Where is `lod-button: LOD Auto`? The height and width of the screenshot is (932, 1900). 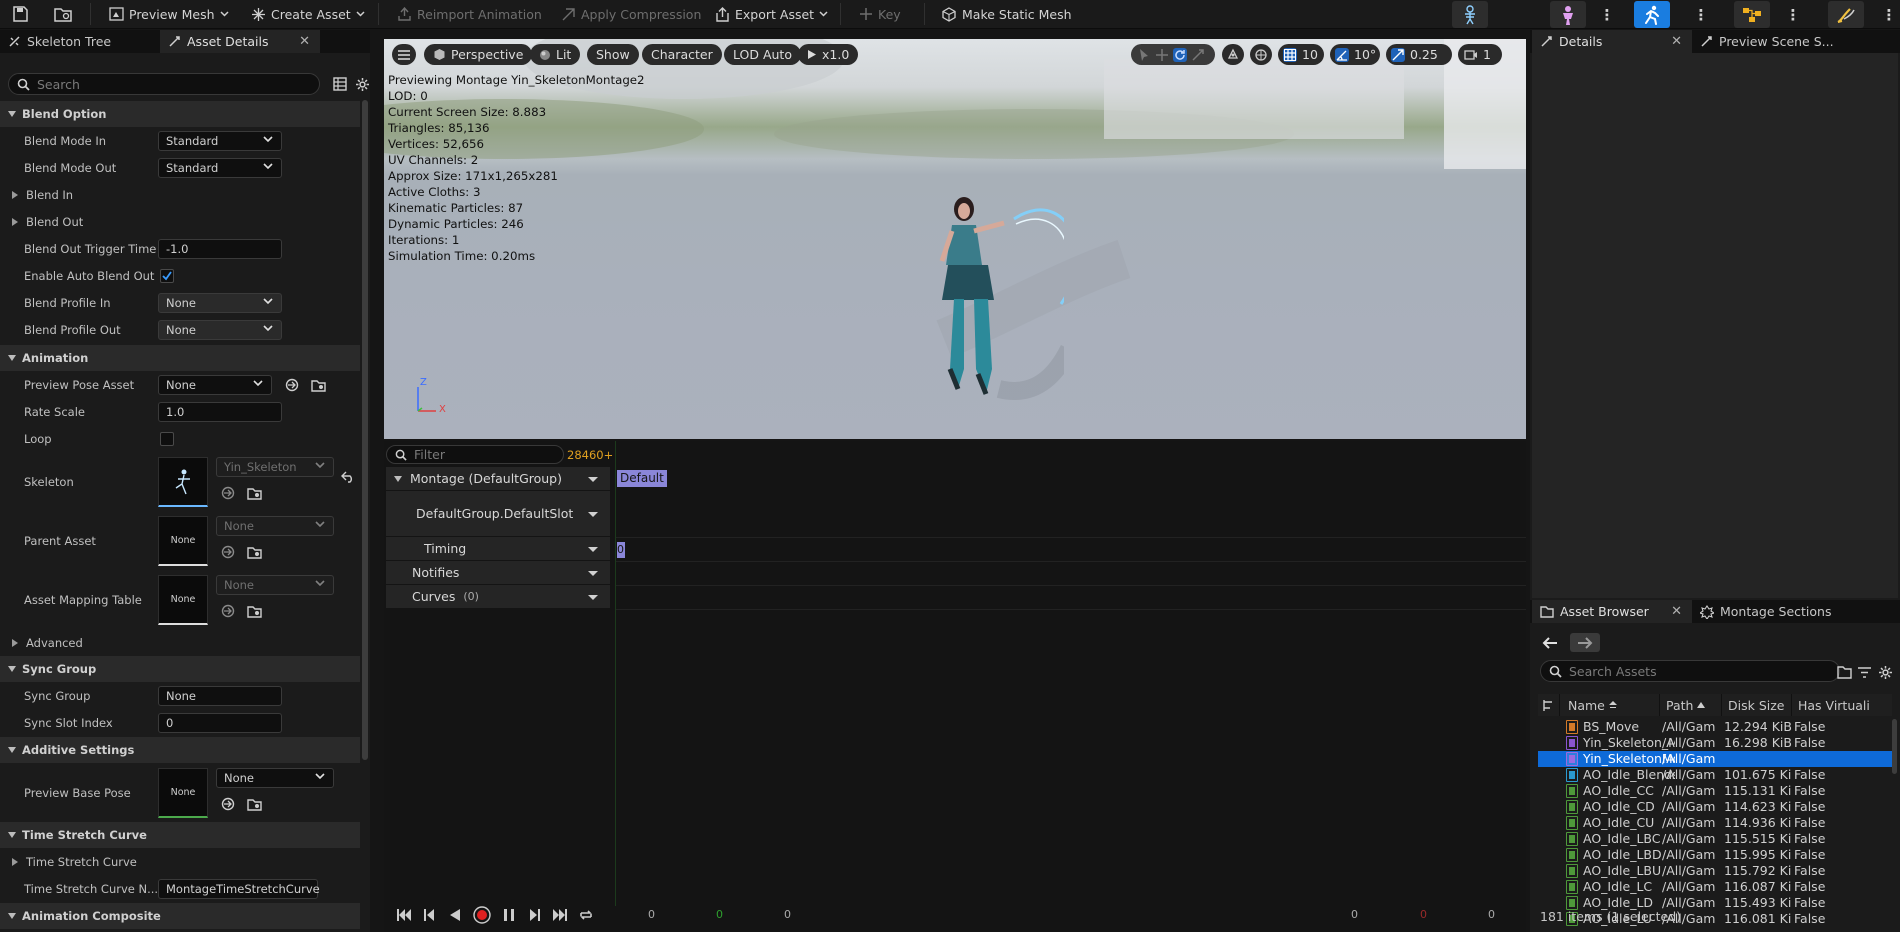
lod-button: LOD Auto is located at coordinates (762, 54).